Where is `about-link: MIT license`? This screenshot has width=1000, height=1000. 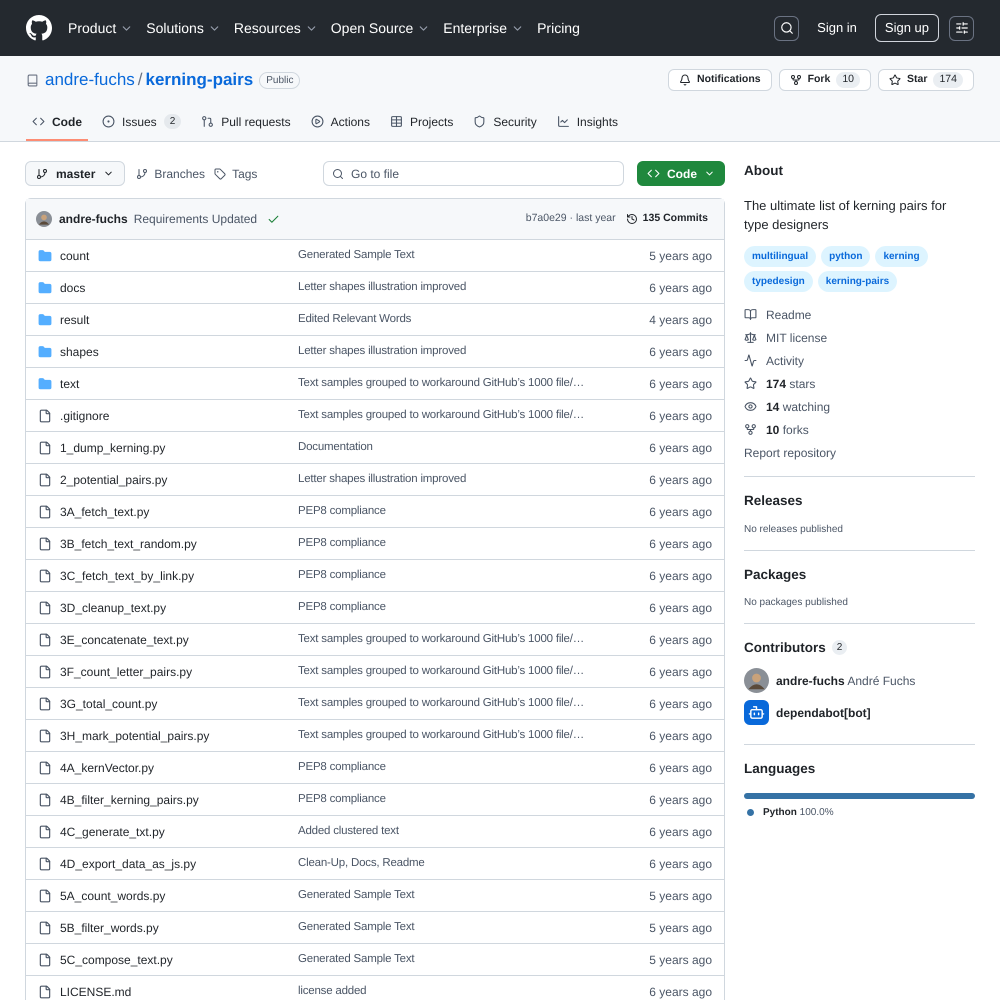
about-link: MIT license is located at coordinates (859, 337).